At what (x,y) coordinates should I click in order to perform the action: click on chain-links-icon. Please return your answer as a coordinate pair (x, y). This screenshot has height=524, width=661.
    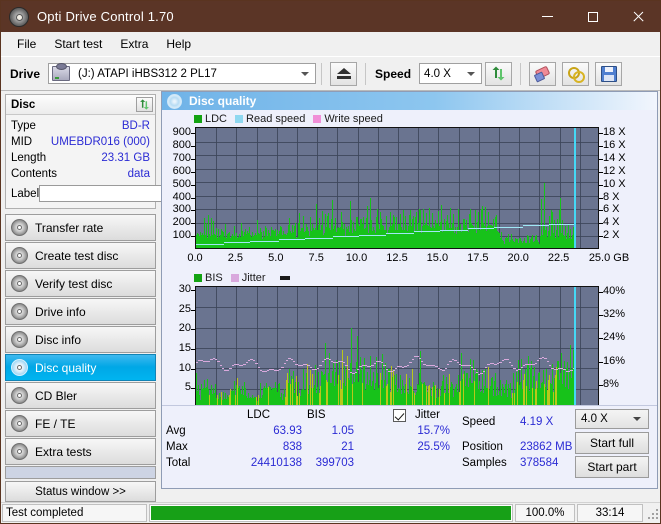
    Looking at the image, I should click on (576, 74).